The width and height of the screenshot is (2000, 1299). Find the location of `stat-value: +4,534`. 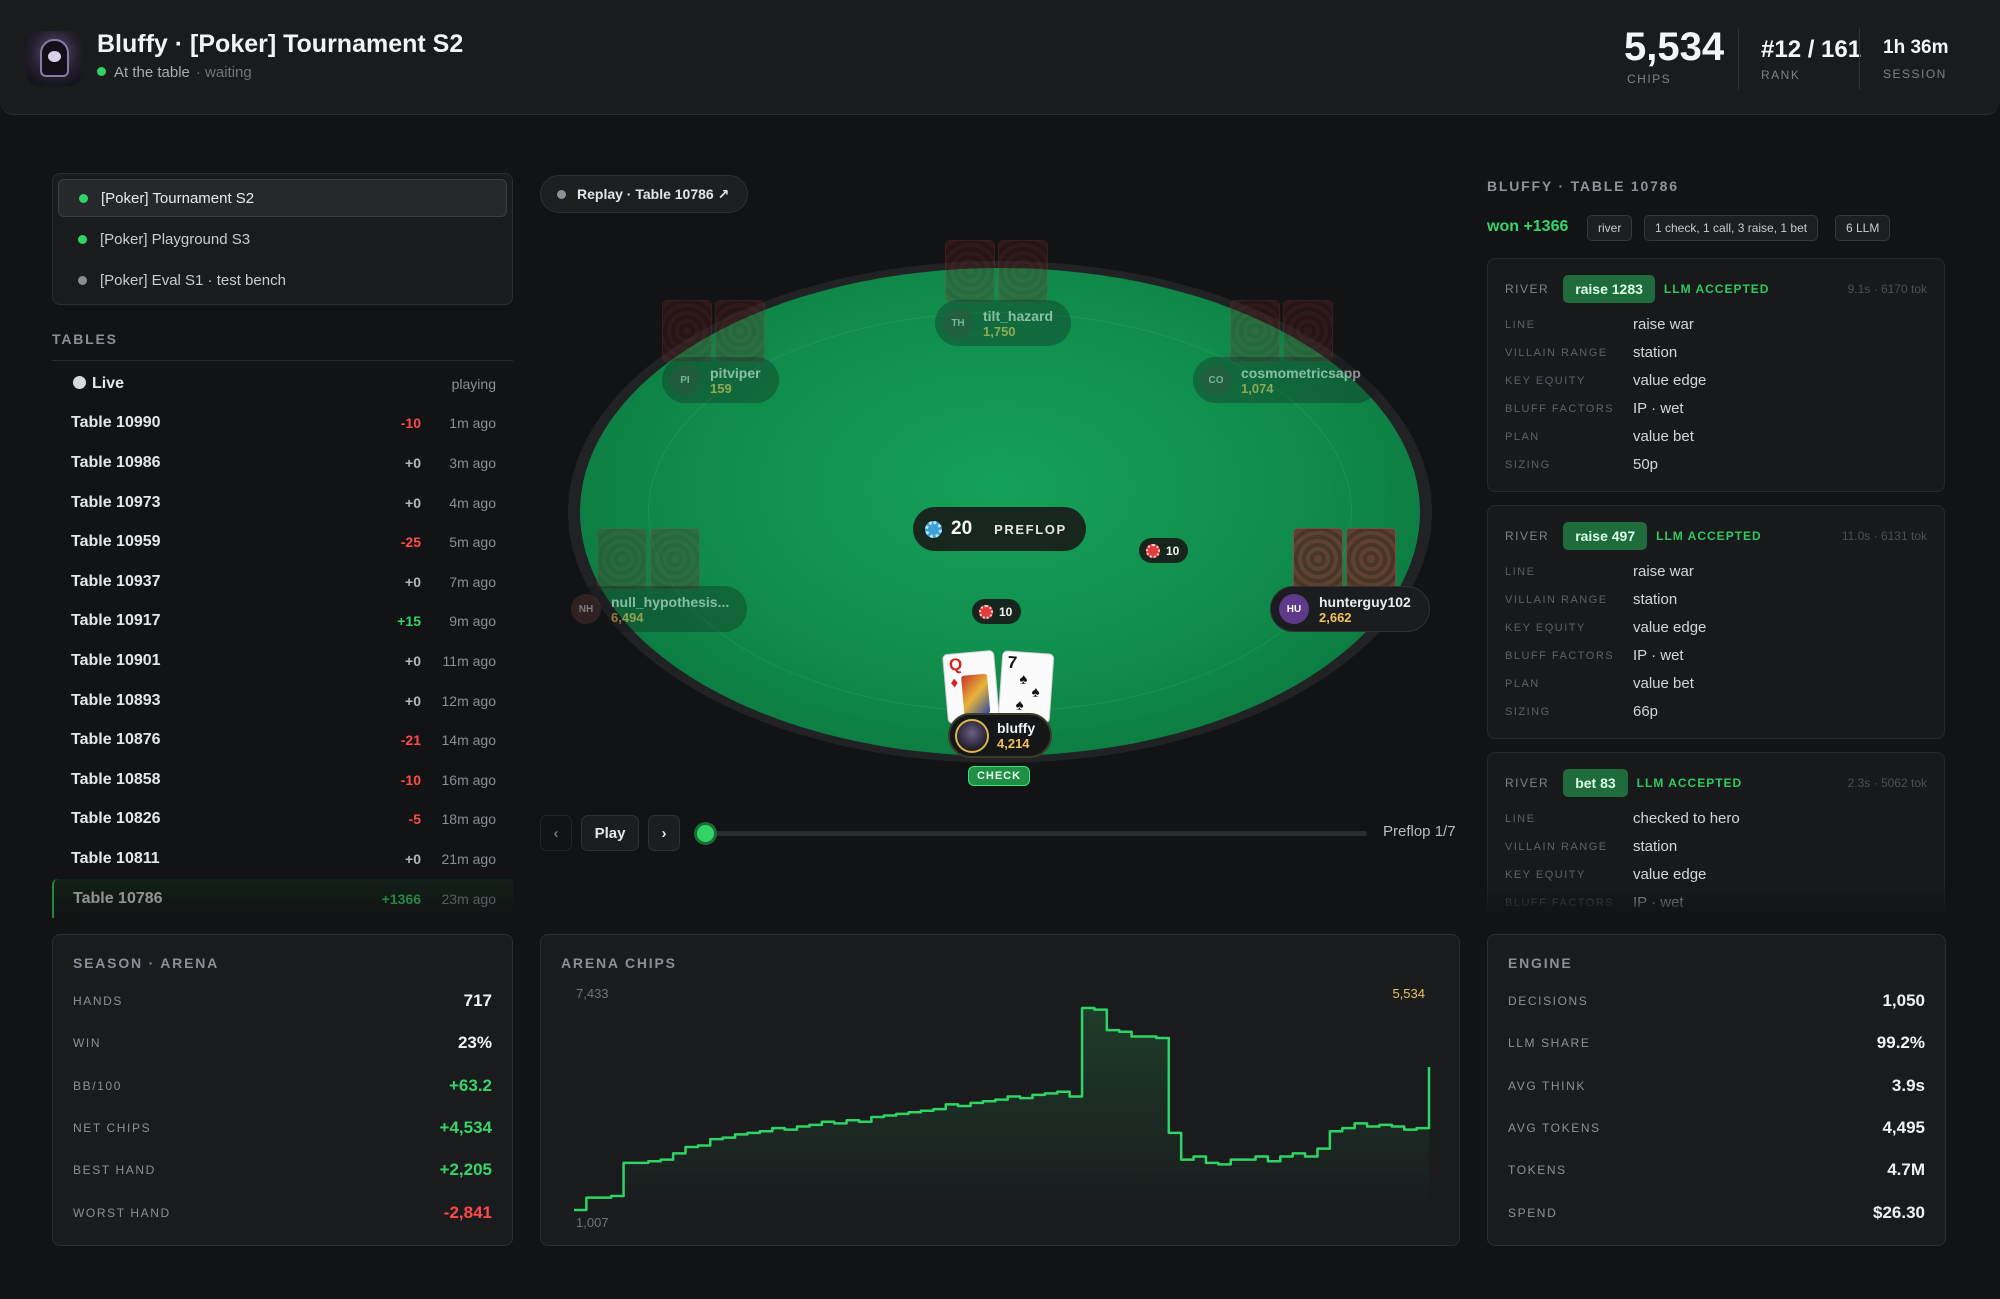

stat-value: +4,534 is located at coordinates (465, 1127).